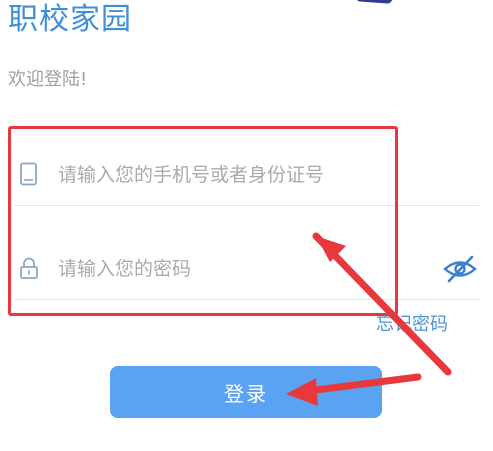 This screenshot has width=493, height=451. Describe the element at coordinates (48, 79) in the screenshot. I see `welcome-text: 欢迎登陆!` at that location.